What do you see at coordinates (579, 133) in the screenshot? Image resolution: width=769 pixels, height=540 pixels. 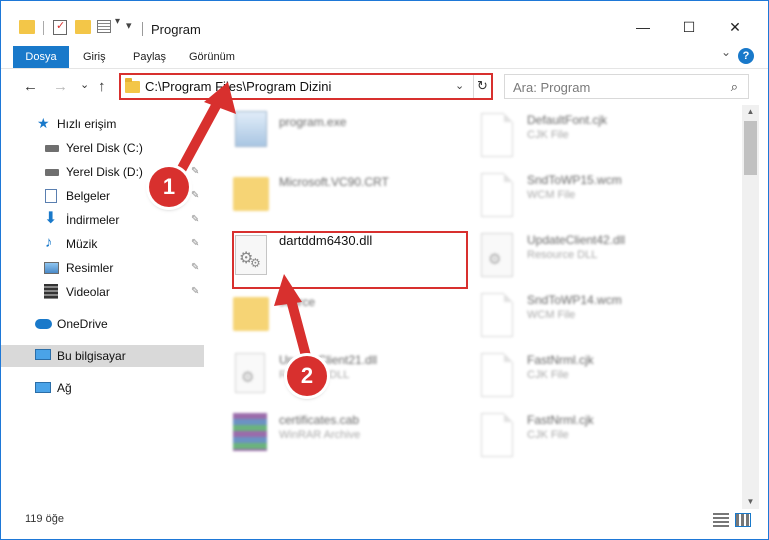 I see `file-item: DefaultFont.cjk CJK File` at bounding box center [579, 133].